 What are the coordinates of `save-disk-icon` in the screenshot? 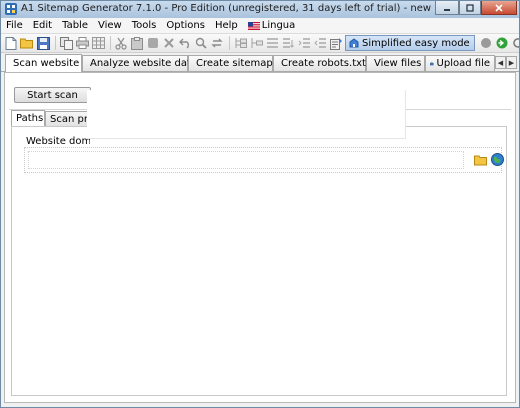 It's located at (43, 43).